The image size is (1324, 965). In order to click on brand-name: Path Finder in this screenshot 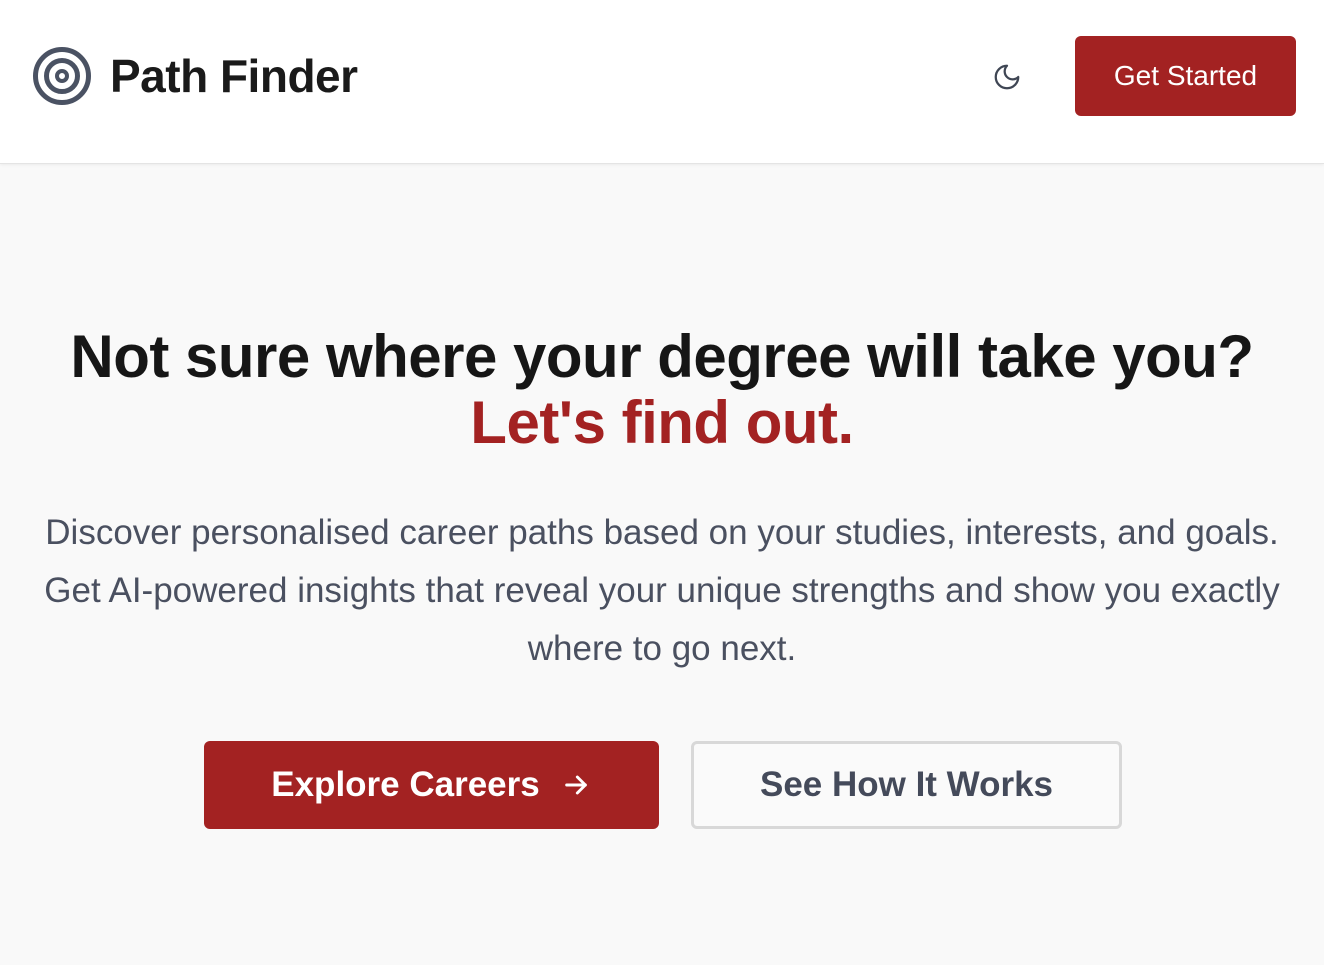, I will do `click(234, 76)`.